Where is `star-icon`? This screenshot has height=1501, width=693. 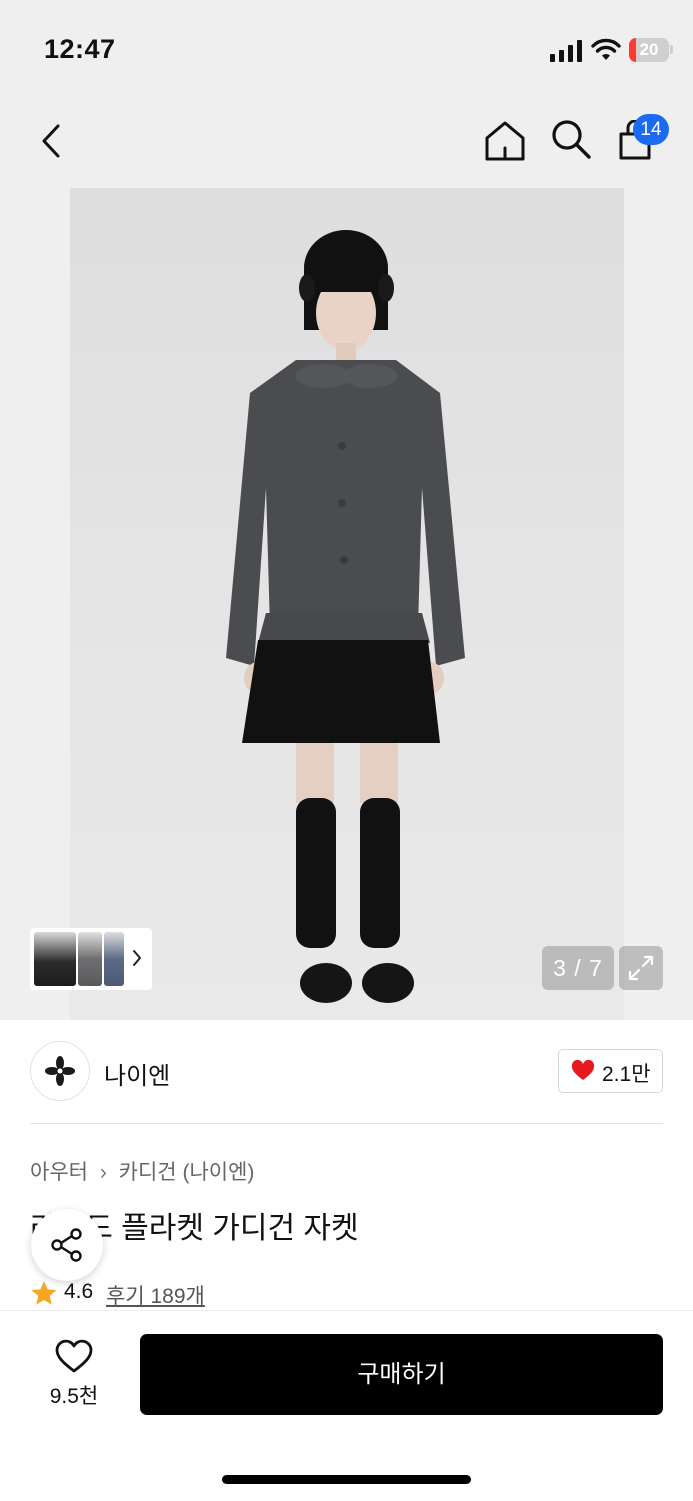 star-icon is located at coordinates (44, 1293).